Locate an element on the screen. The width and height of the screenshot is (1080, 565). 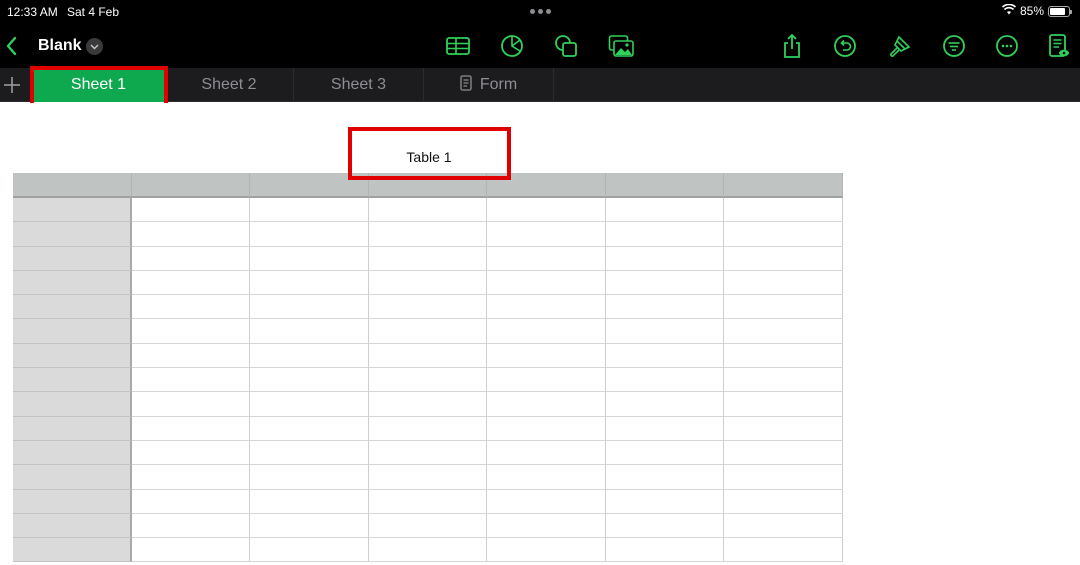
undo-button is located at coordinates (845, 46).